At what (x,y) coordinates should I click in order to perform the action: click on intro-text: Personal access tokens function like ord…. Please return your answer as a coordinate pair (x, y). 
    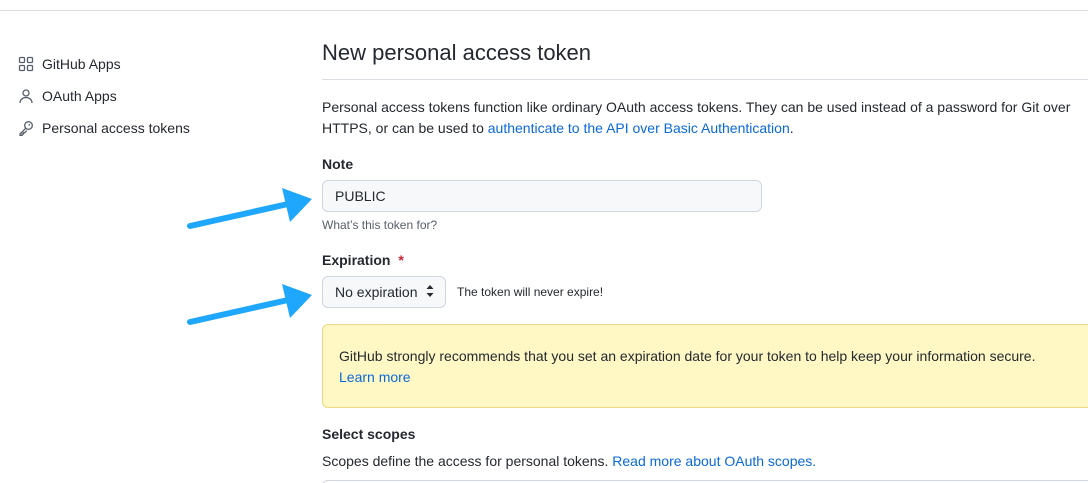
    Looking at the image, I should click on (702, 118).